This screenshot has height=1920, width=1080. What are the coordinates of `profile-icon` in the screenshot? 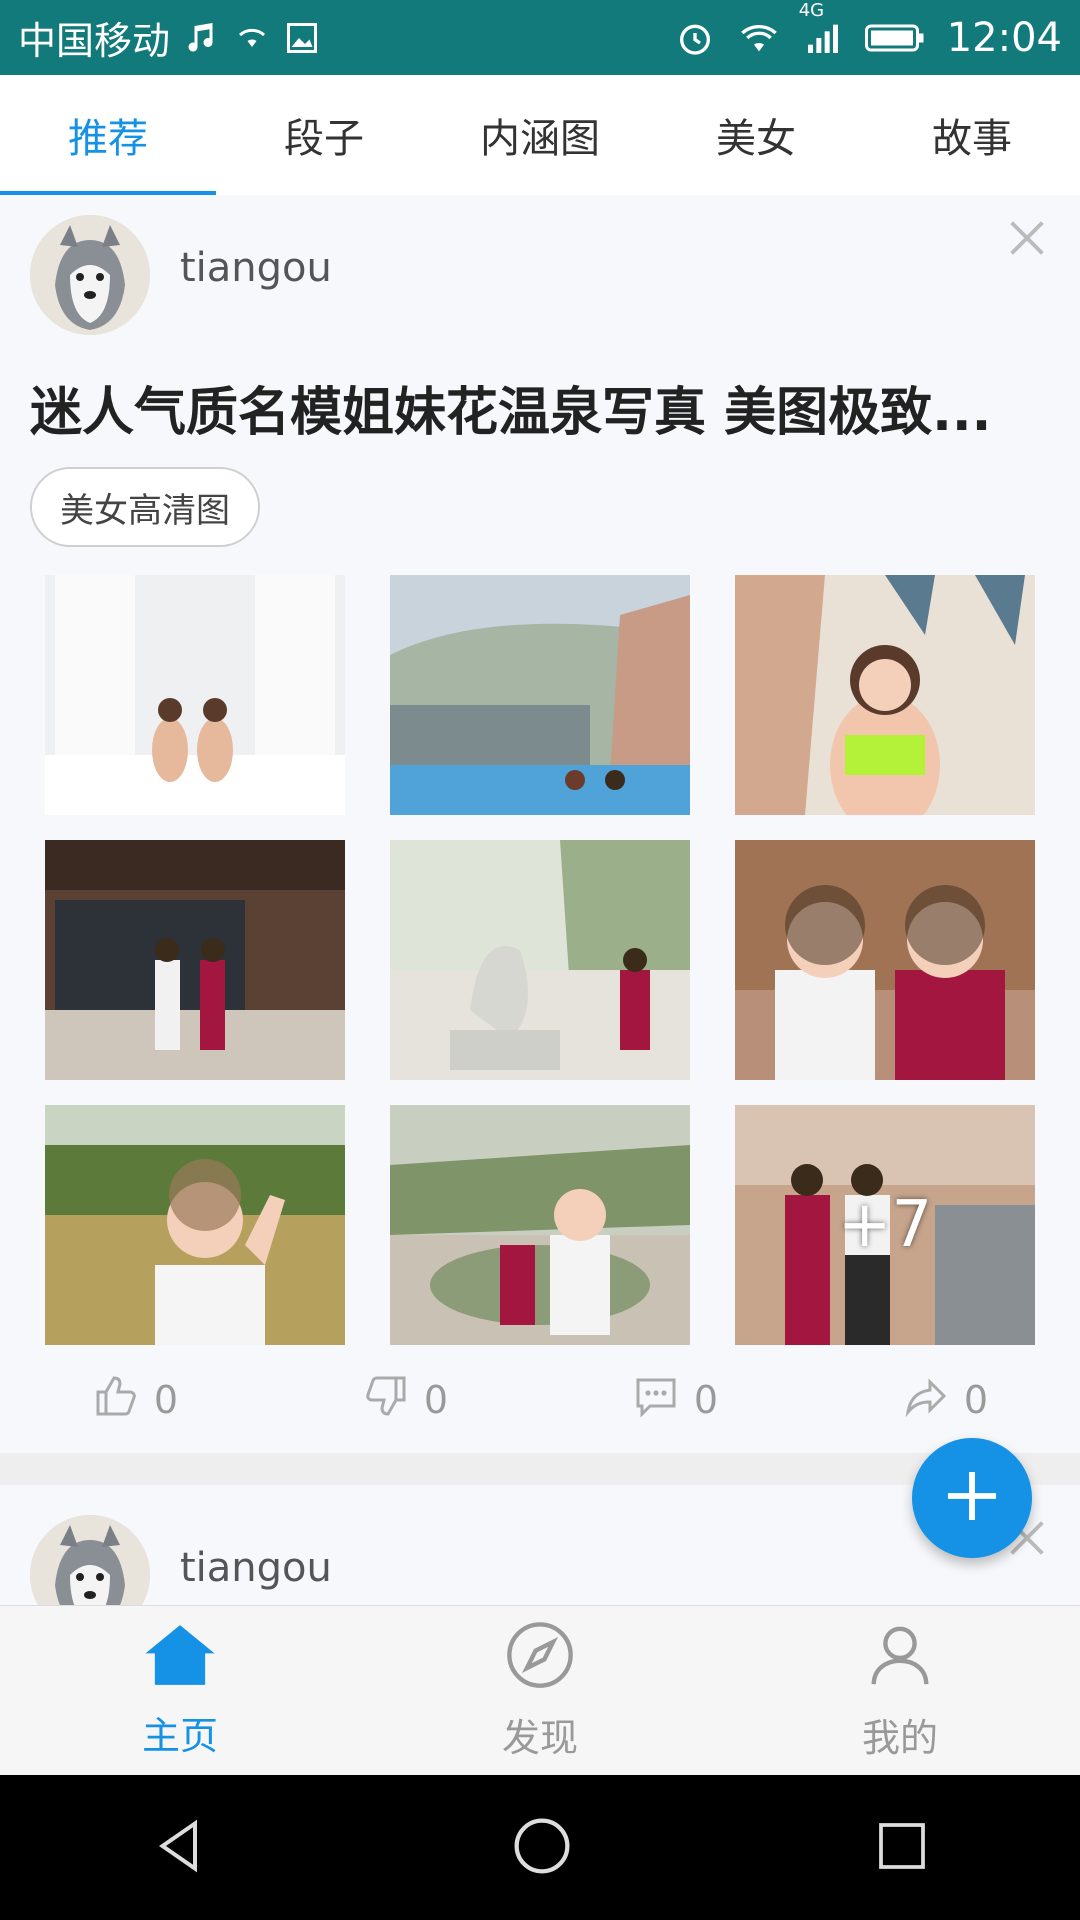 It's located at (900, 1659).